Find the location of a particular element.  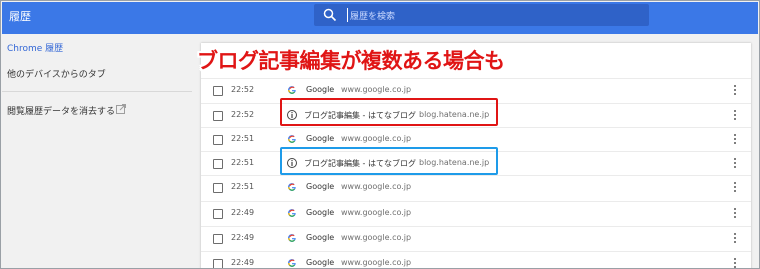

top-bar: 履歴 履歴を検索 is located at coordinates (380, 18).